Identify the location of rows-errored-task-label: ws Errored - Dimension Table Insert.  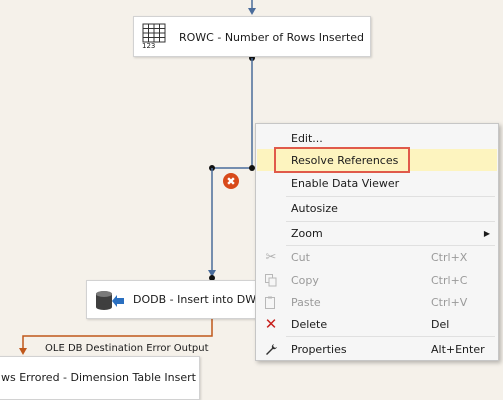
(98, 377).